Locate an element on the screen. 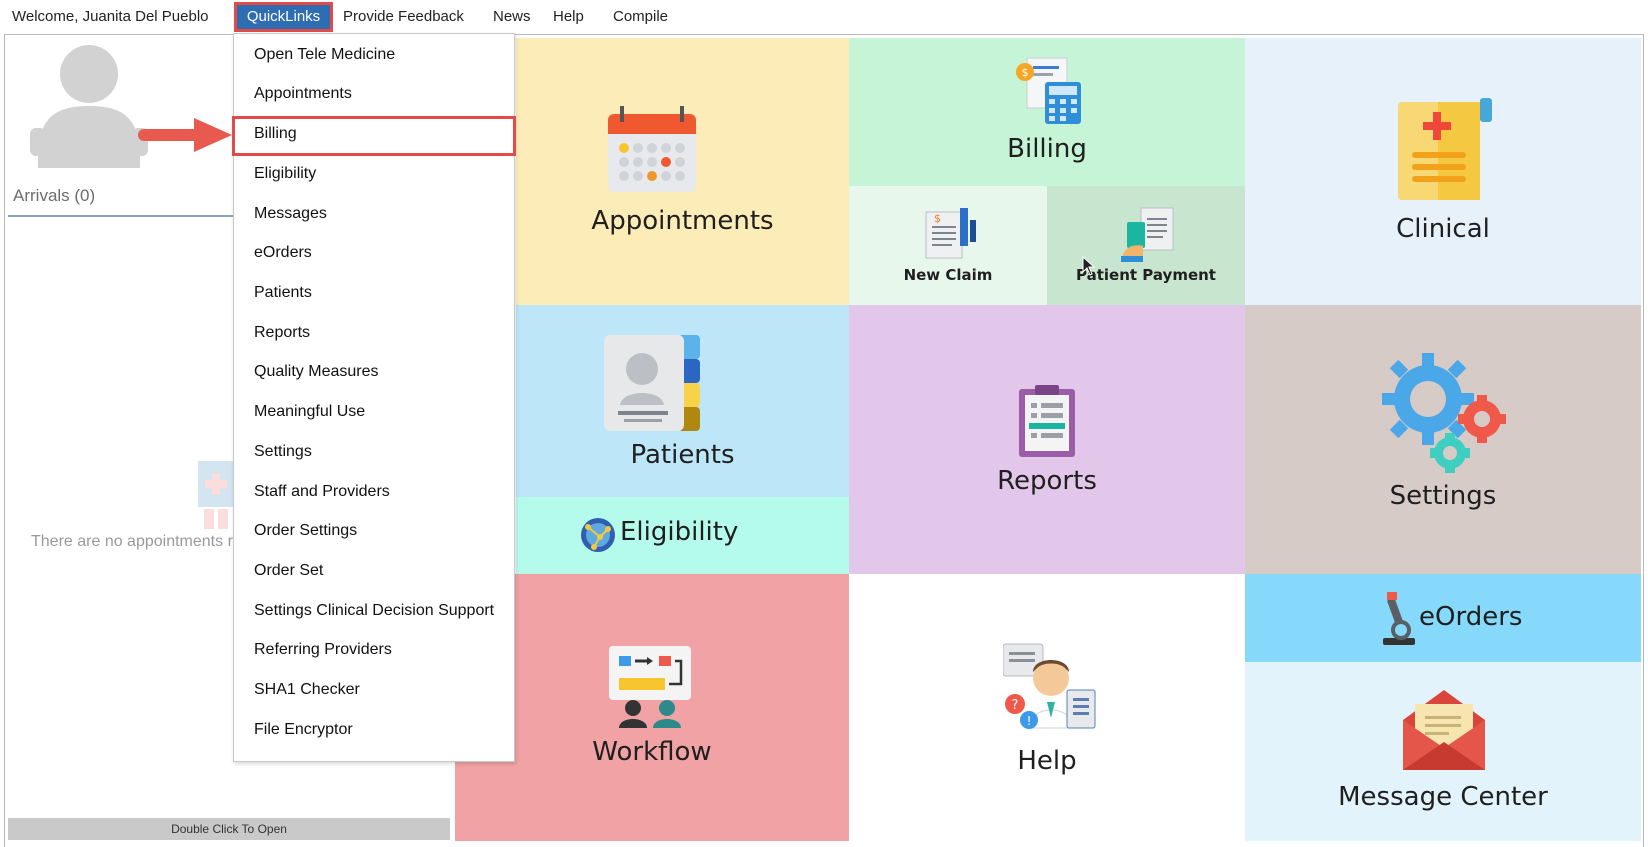 This screenshot has width=1648, height=847. mouse-cursor-icon is located at coordinates (1089, 266).